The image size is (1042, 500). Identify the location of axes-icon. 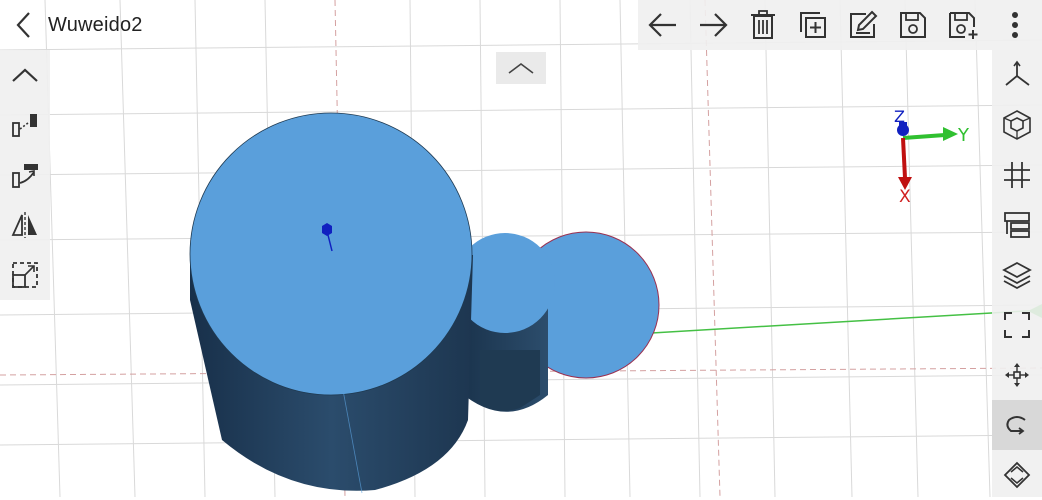
(1017, 73).